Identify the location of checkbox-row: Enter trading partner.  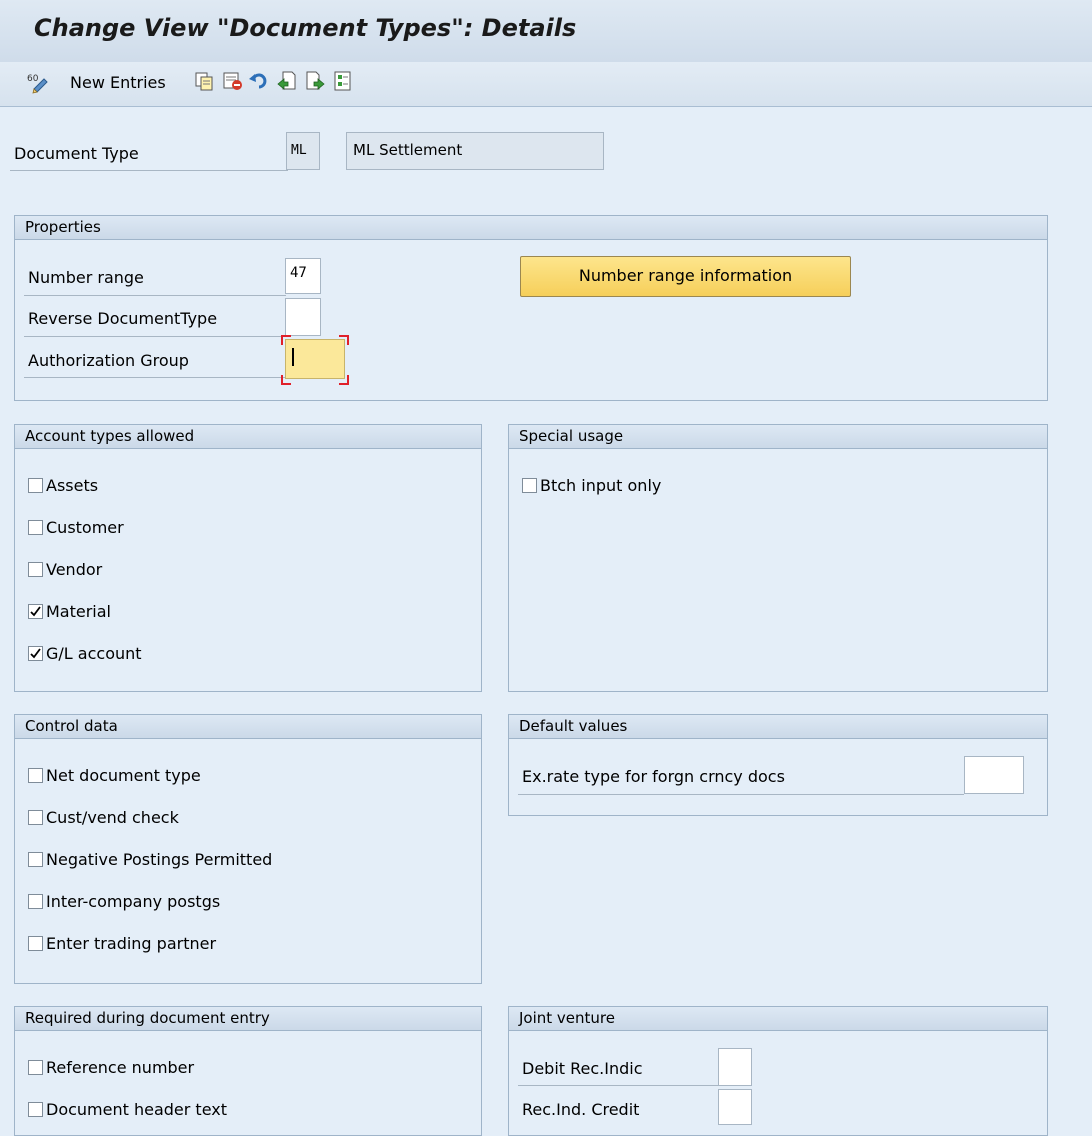
(122, 945).